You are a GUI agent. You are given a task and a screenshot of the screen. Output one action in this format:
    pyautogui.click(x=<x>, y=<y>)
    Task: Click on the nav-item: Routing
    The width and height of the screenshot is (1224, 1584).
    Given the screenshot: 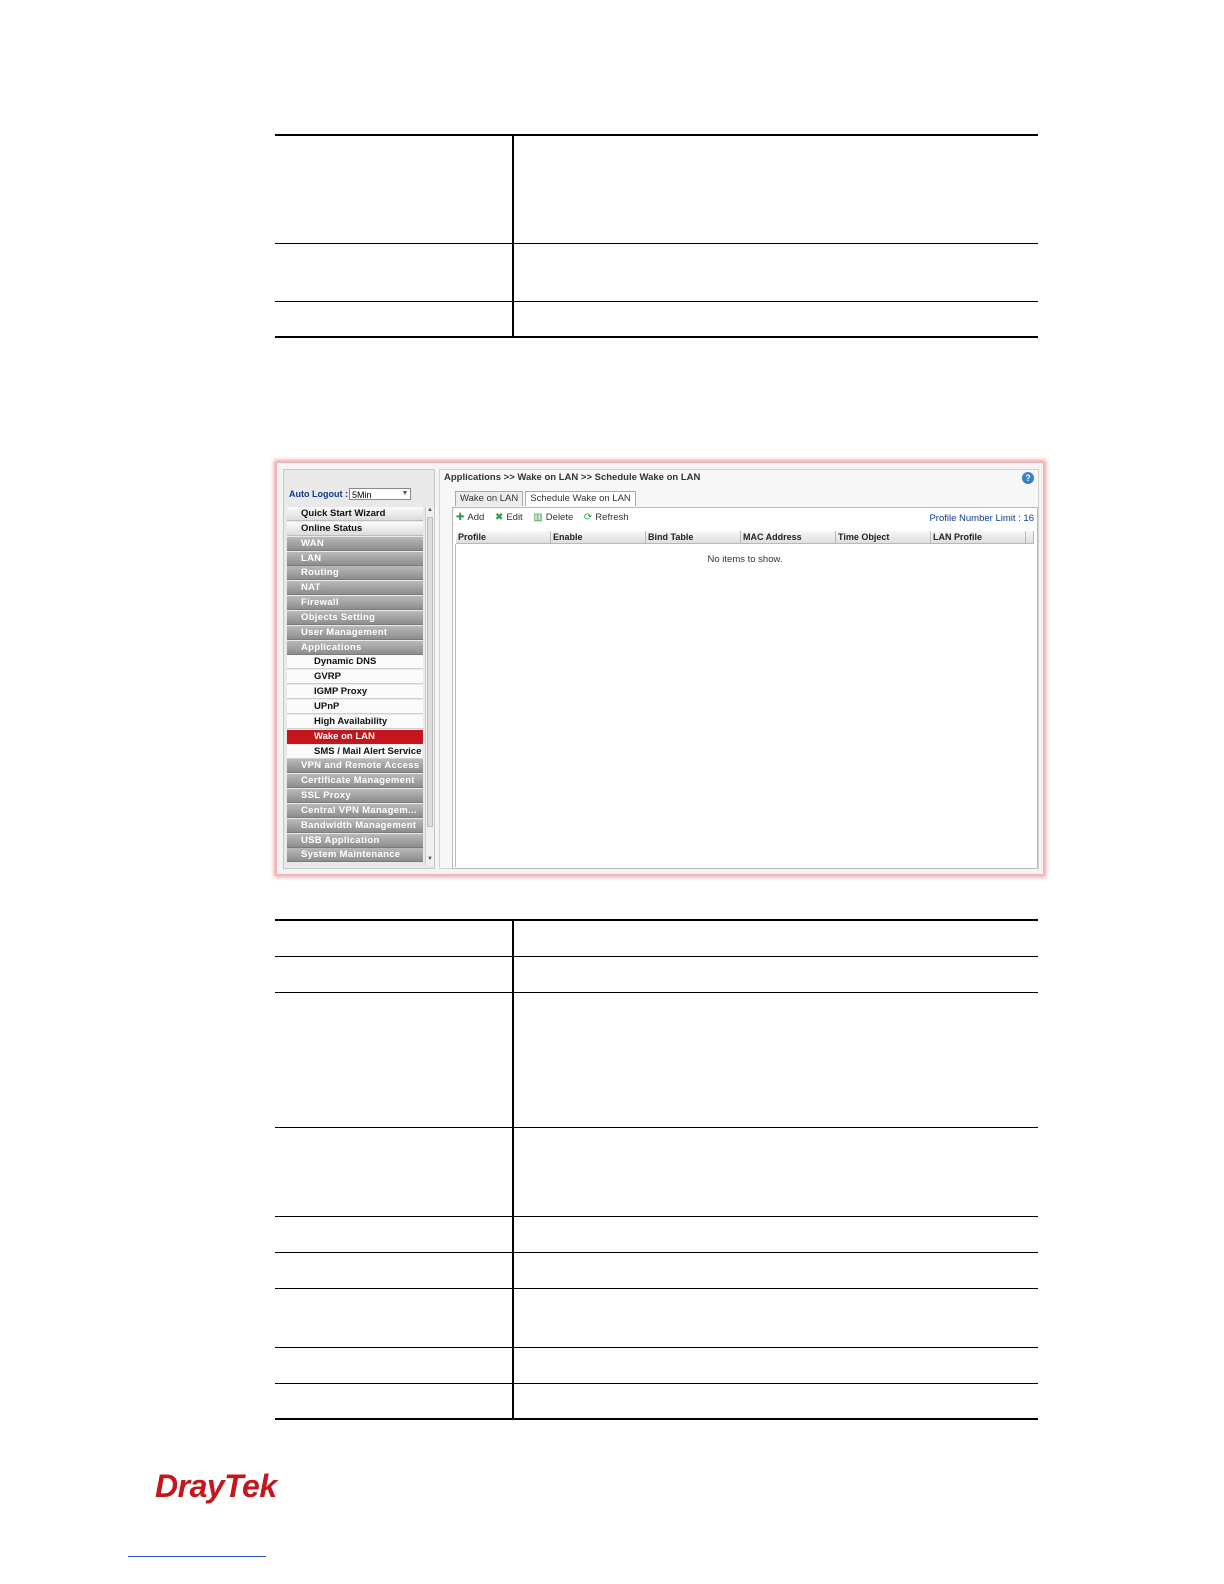 What is the action you would take?
    pyautogui.click(x=355, y=573)
    